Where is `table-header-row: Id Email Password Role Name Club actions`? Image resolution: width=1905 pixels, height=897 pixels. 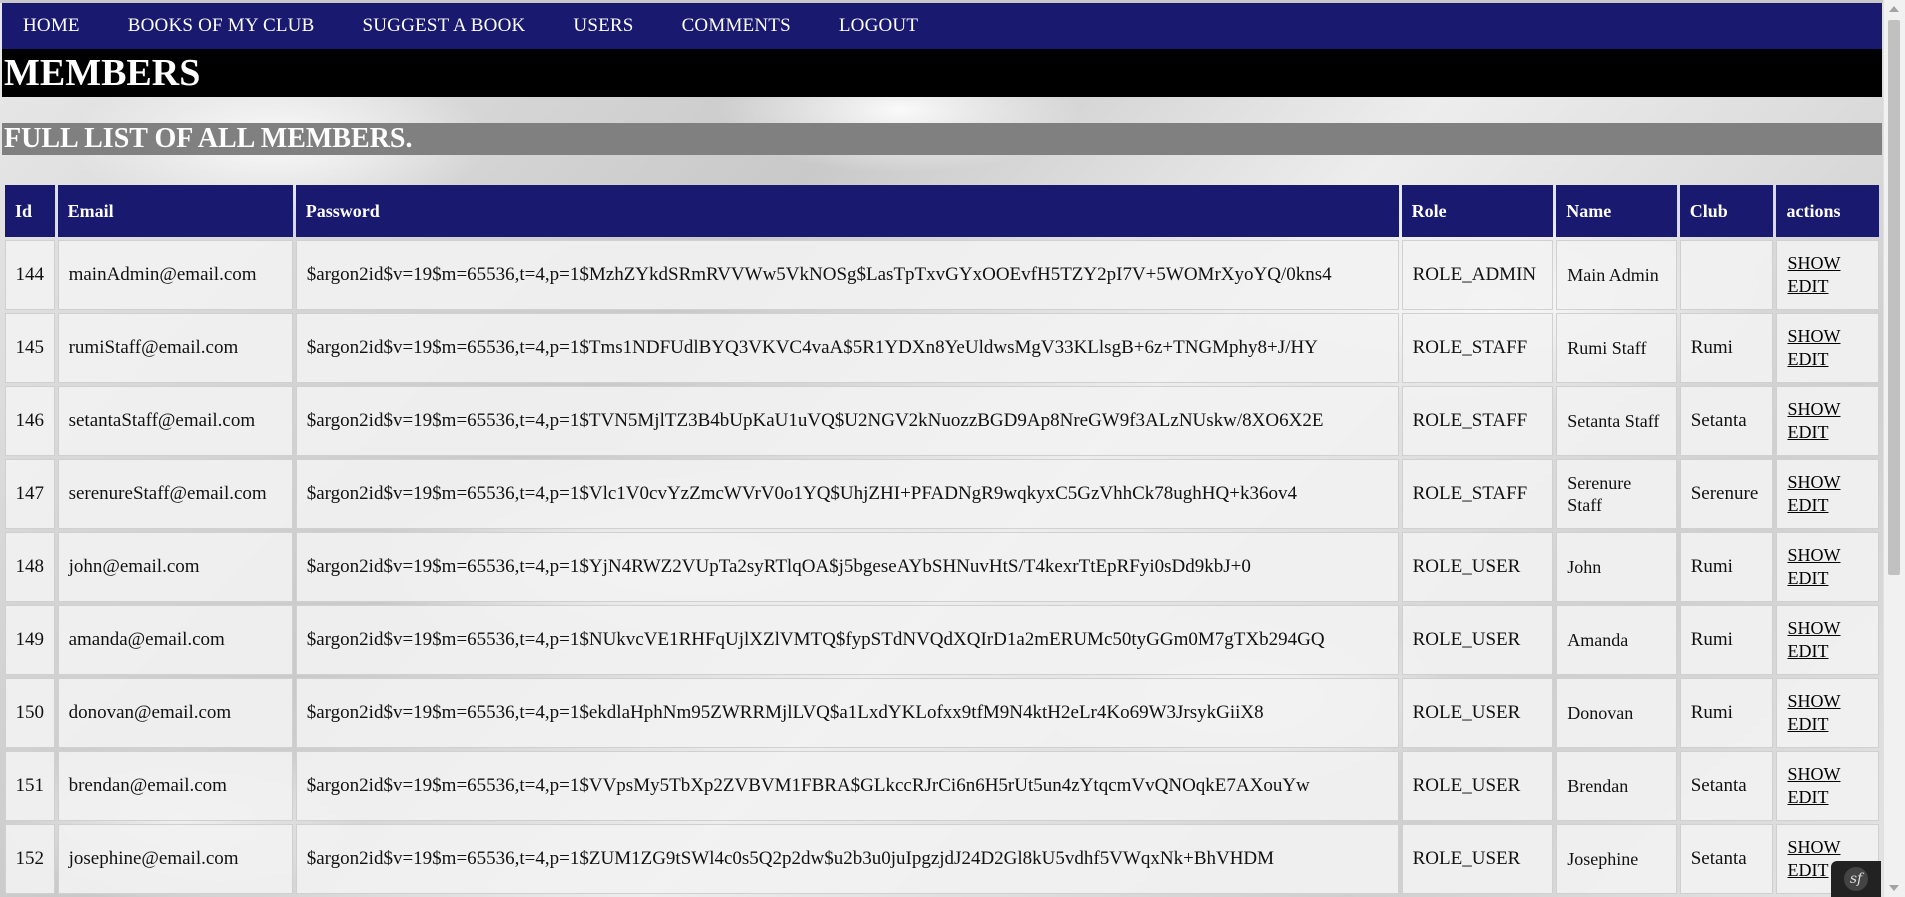
table-header-row: Id Email Password Role Name Club actions is located at coordinates (942, 211).